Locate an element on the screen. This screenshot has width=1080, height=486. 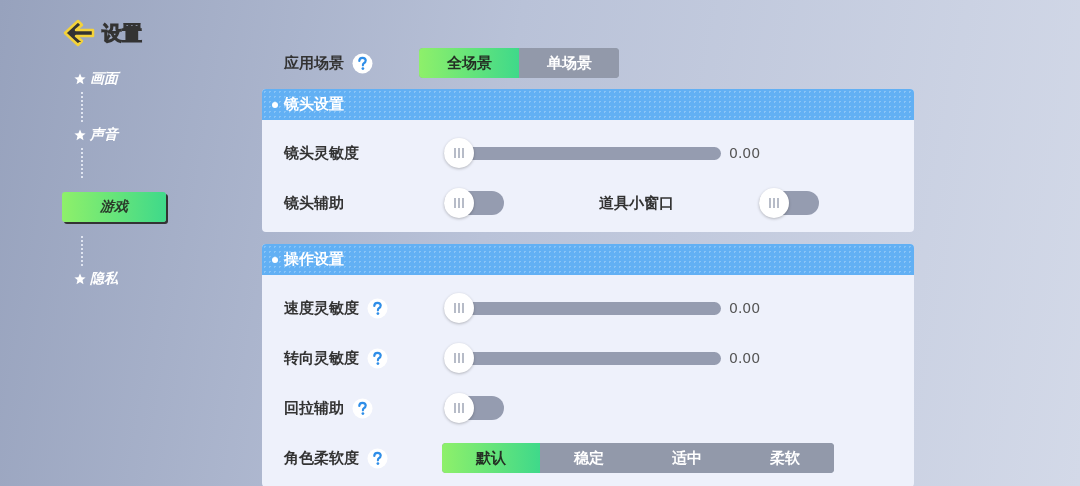
setting-label: 速度灵敏度 is located at coordinates (321, 308).